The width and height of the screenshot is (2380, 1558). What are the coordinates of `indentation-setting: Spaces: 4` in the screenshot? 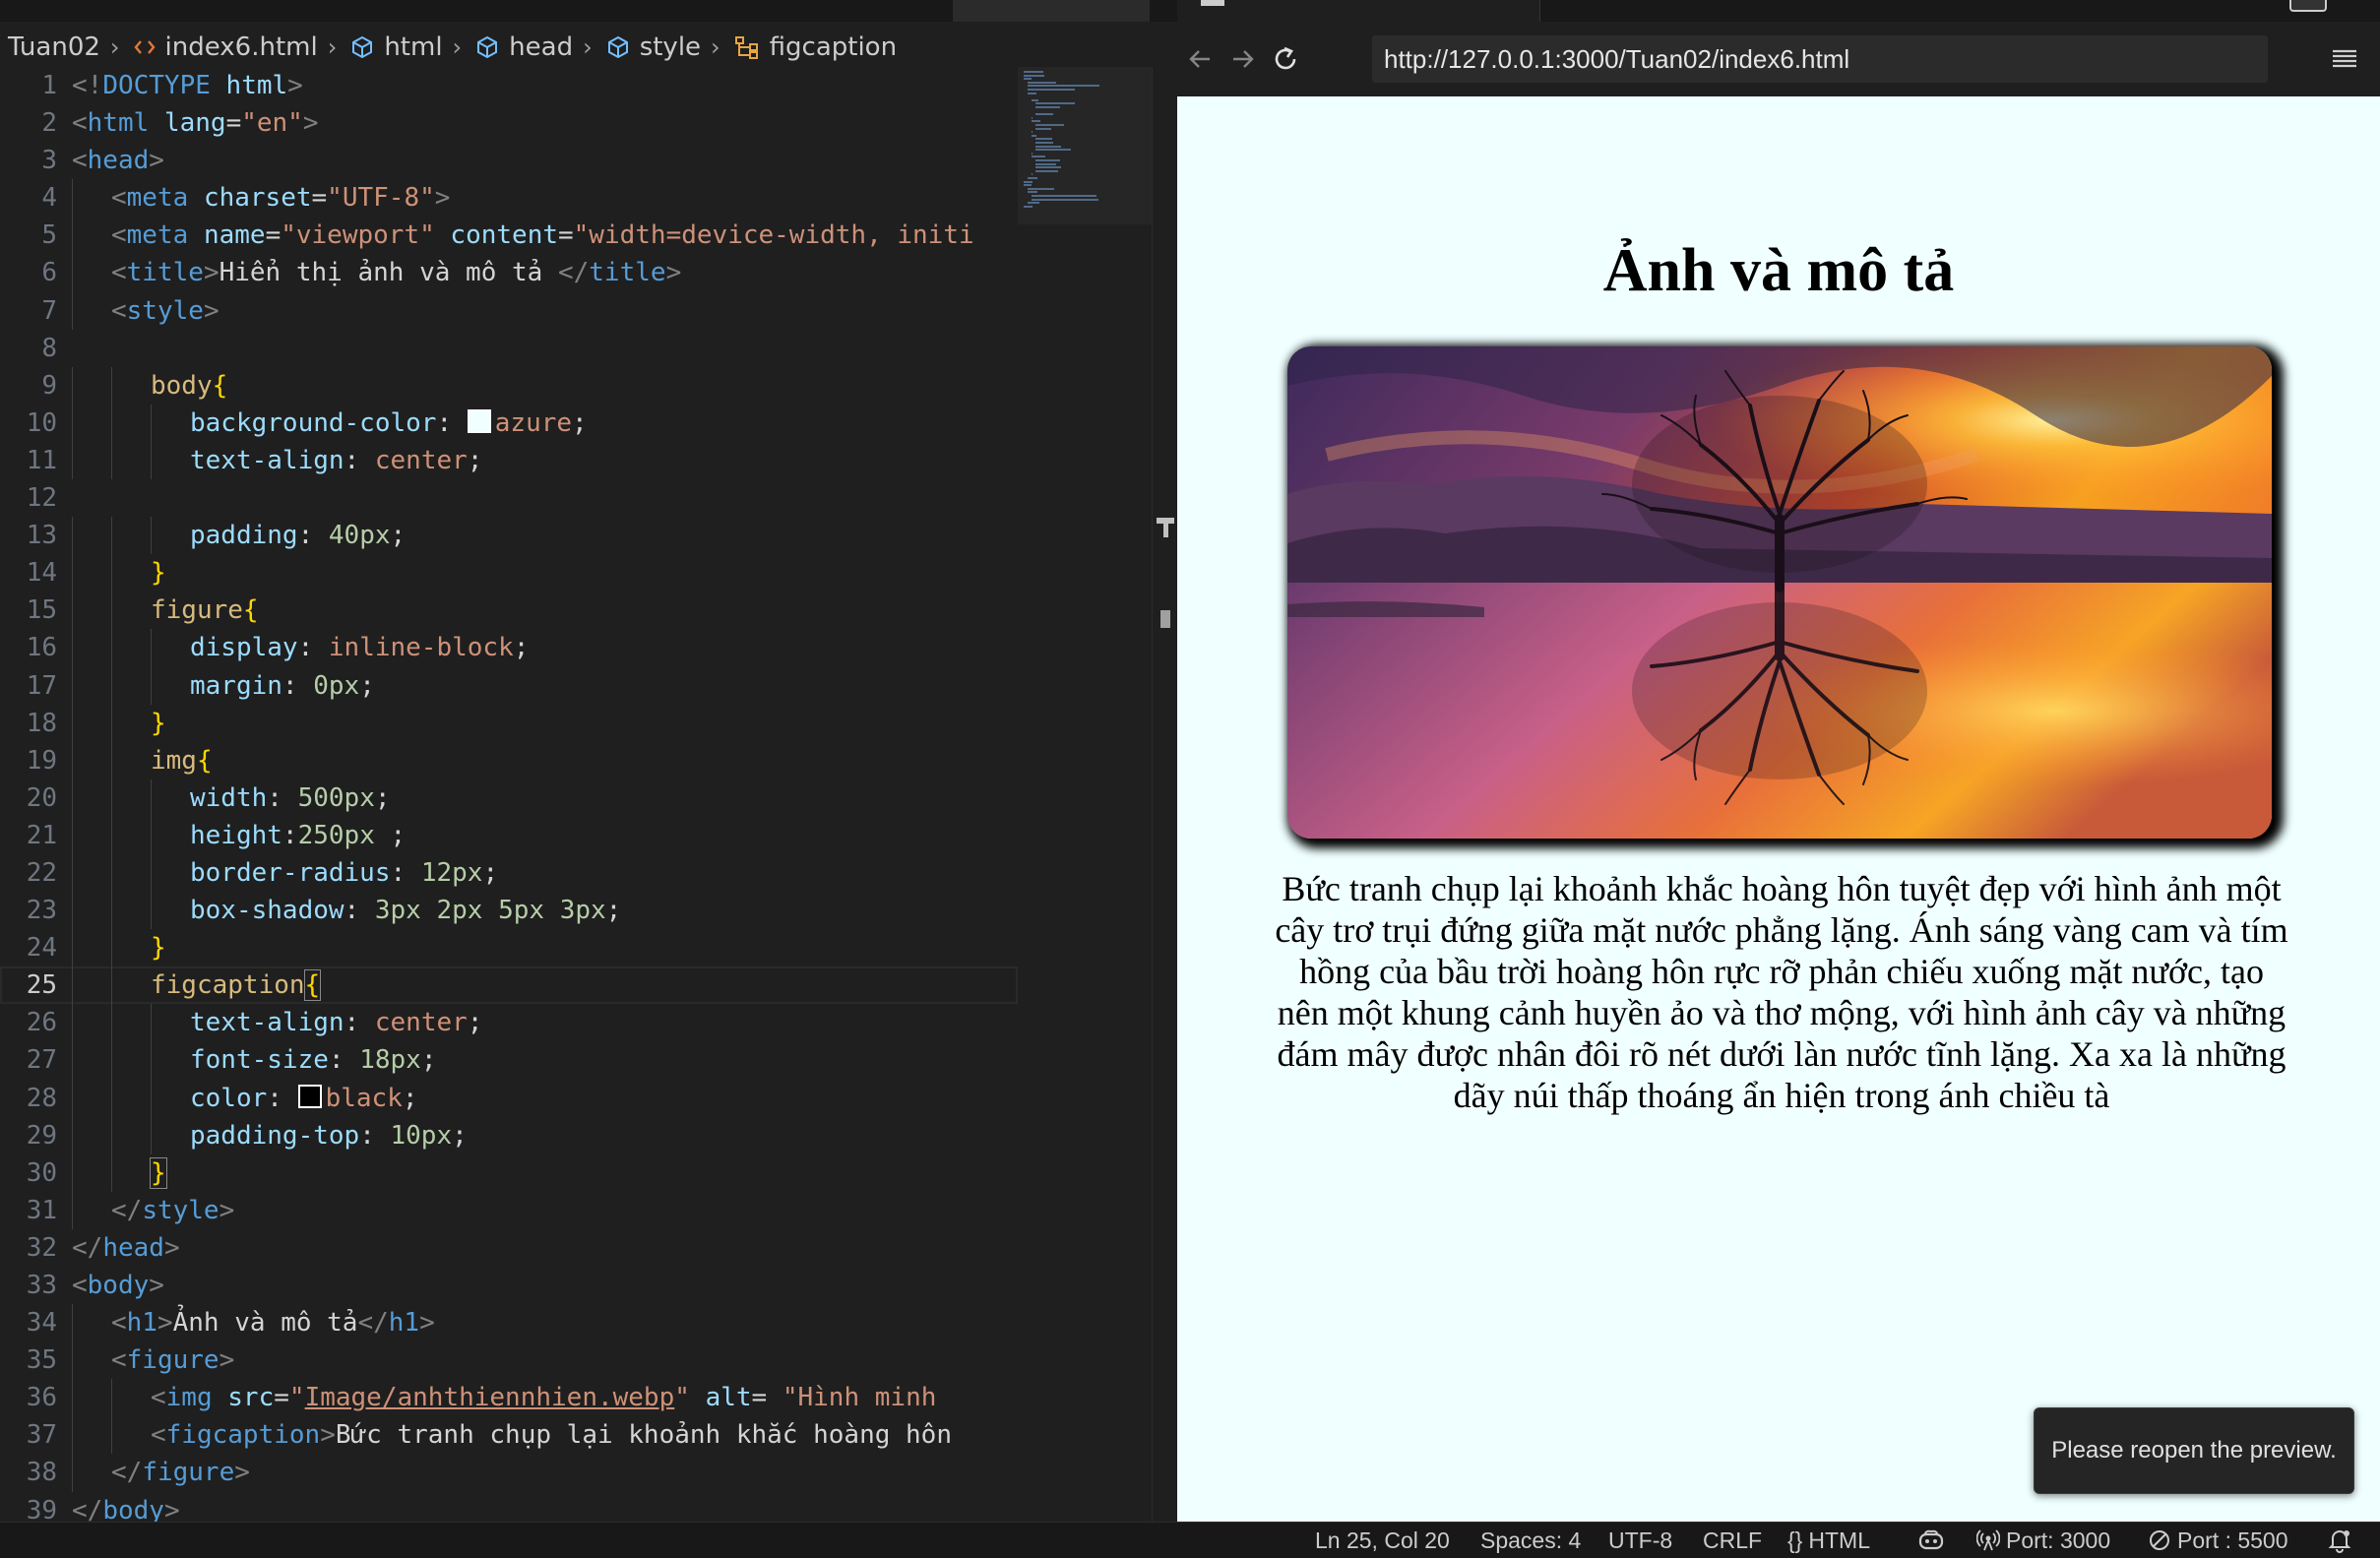 It's located at (1530, 1540).